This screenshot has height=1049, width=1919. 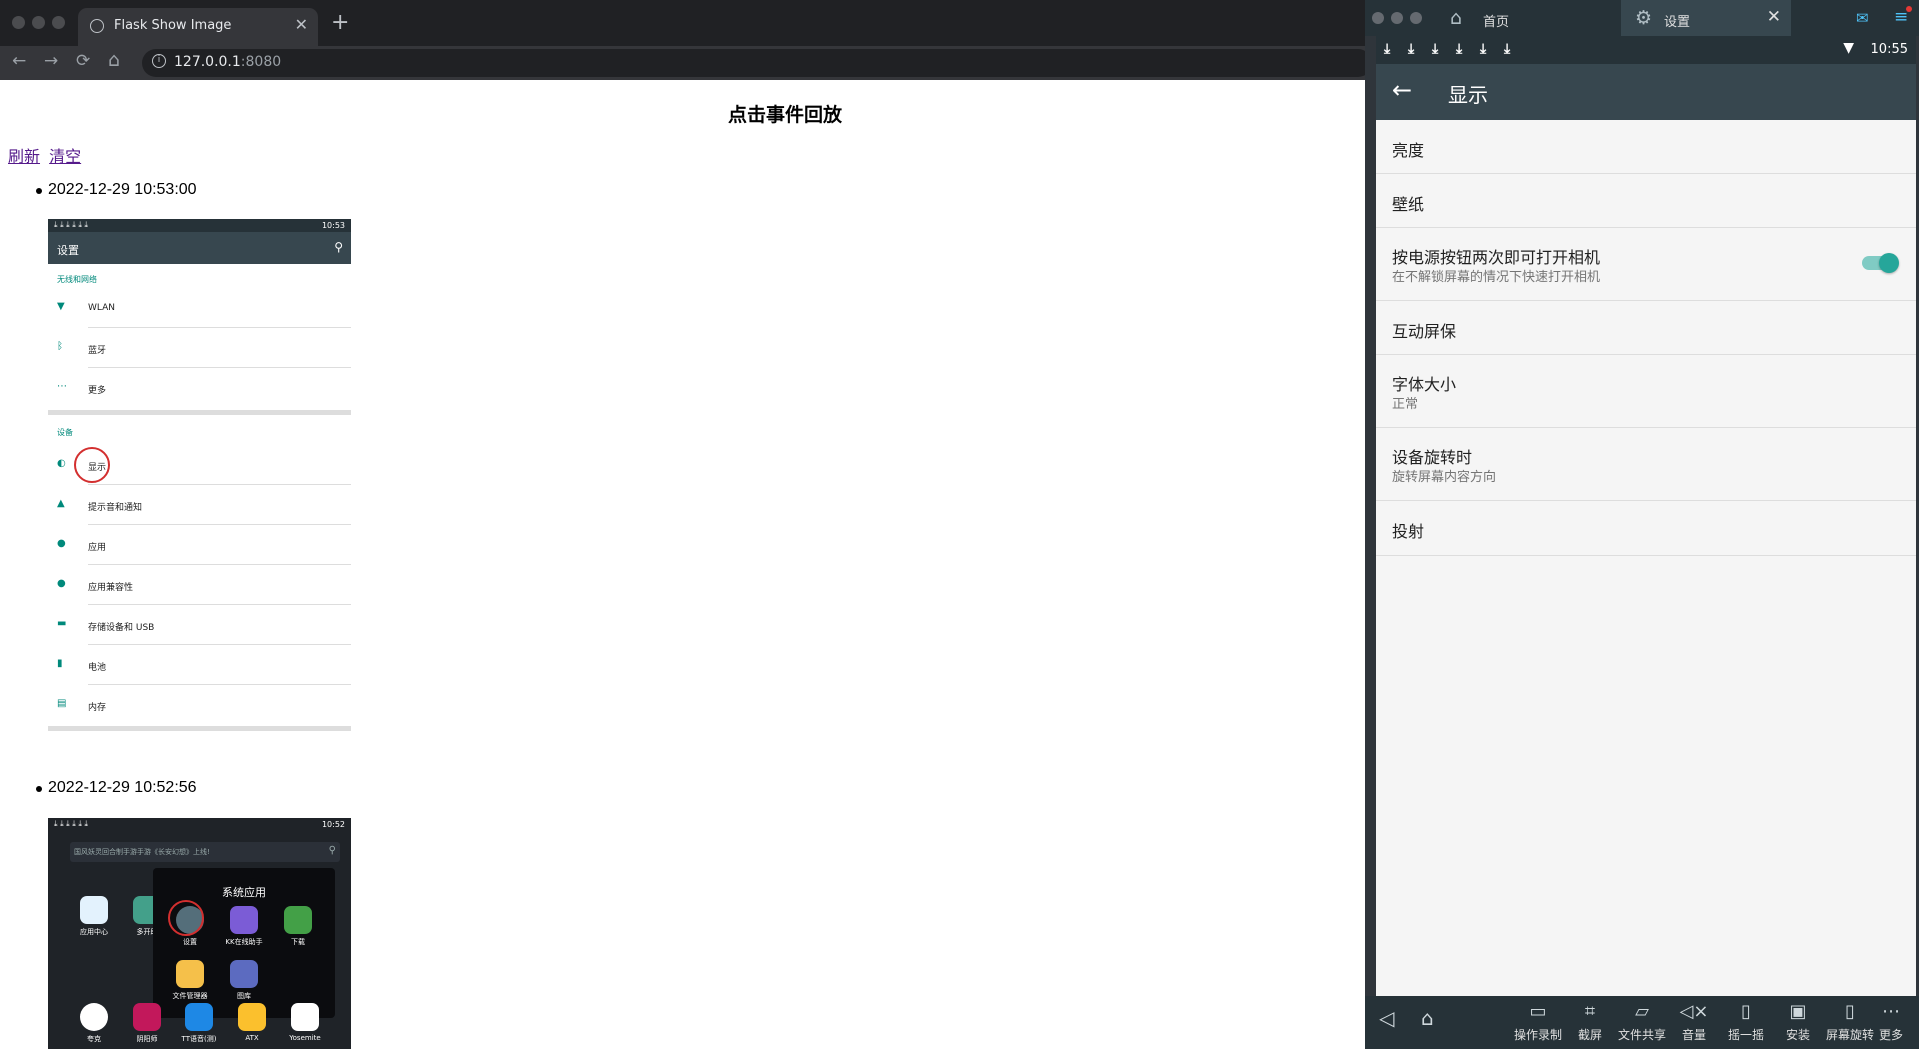 I want to click on browser-tab: Flask Show Image ✕, so click(x=198, y=27).